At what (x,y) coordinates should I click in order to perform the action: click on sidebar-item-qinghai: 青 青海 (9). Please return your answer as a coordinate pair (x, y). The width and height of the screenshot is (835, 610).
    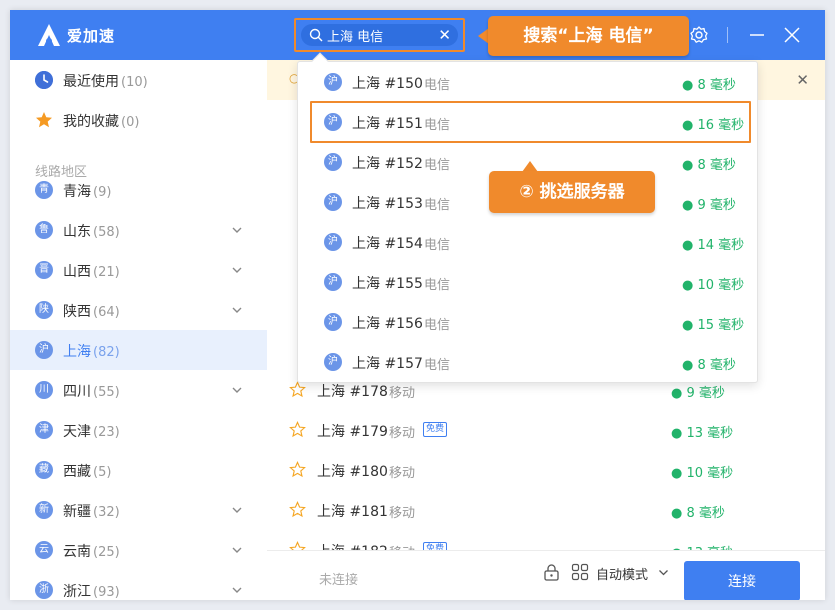
    Looking at the image, I should click on (138, 190).